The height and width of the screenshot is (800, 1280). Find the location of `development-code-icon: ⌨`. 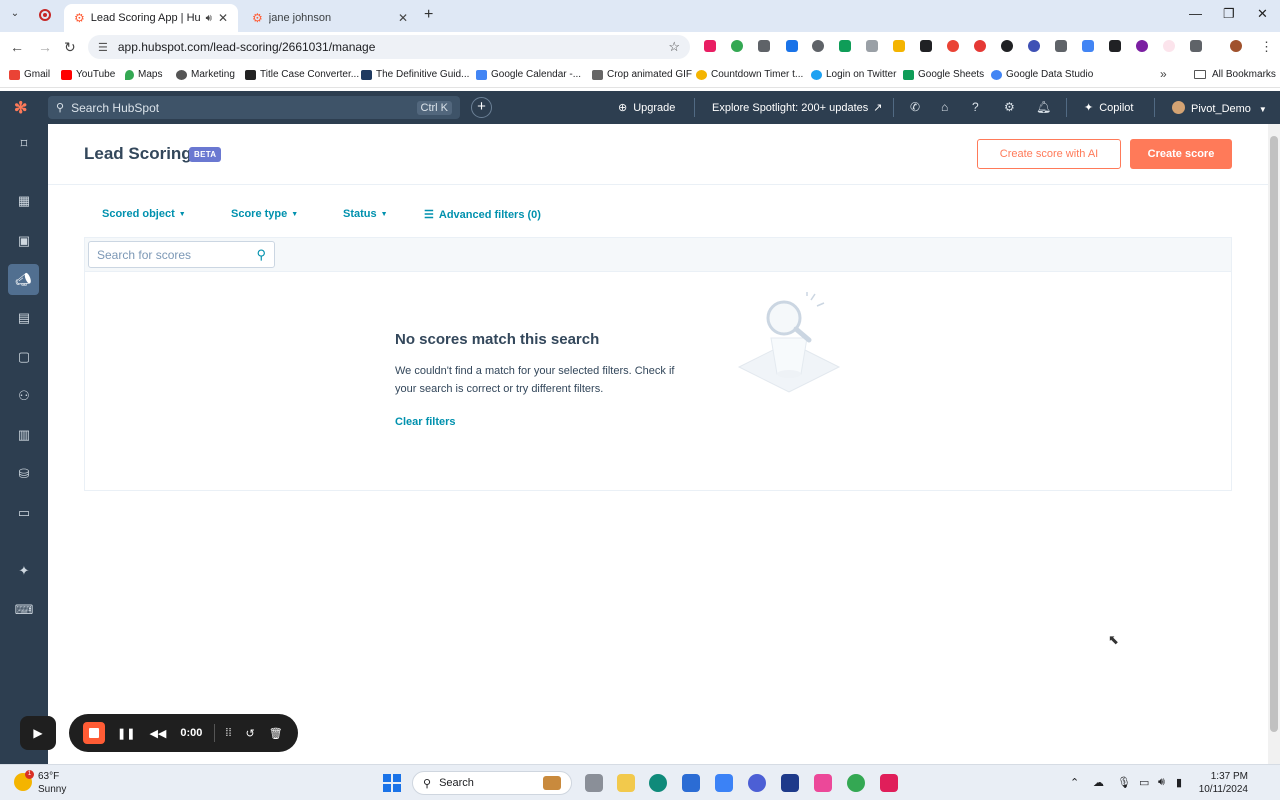

development-code-icon: ⌨ is located at coordinates (24, 610).